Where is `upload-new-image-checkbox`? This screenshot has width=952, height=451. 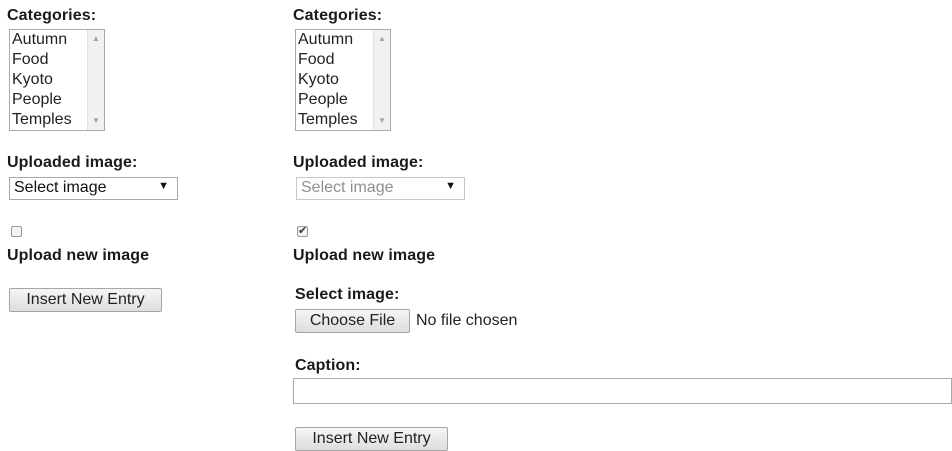 upload-new-image-checkbox is located at coordinates (16, 231).